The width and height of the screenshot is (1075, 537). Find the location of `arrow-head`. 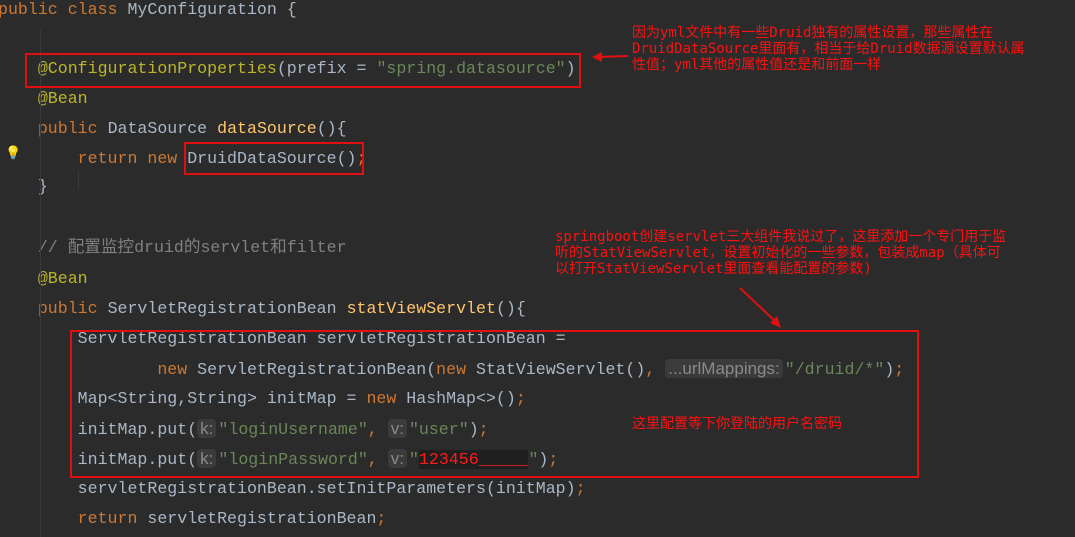

arrow-head is located at coordinates (597, 57).